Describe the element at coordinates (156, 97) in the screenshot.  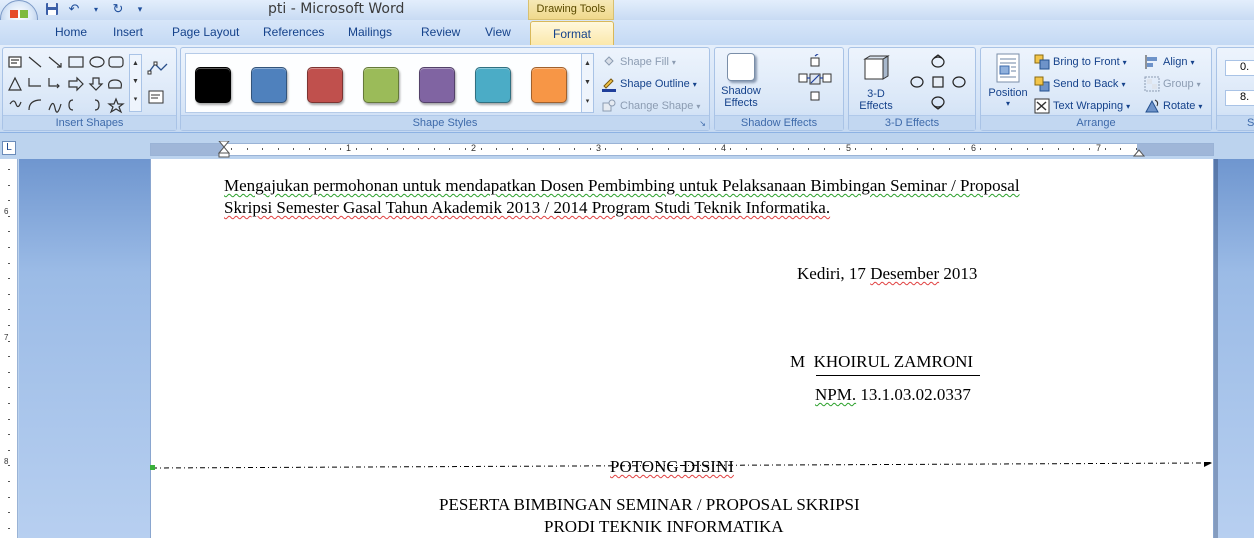
I see `draw-text-box-icon` at that location.